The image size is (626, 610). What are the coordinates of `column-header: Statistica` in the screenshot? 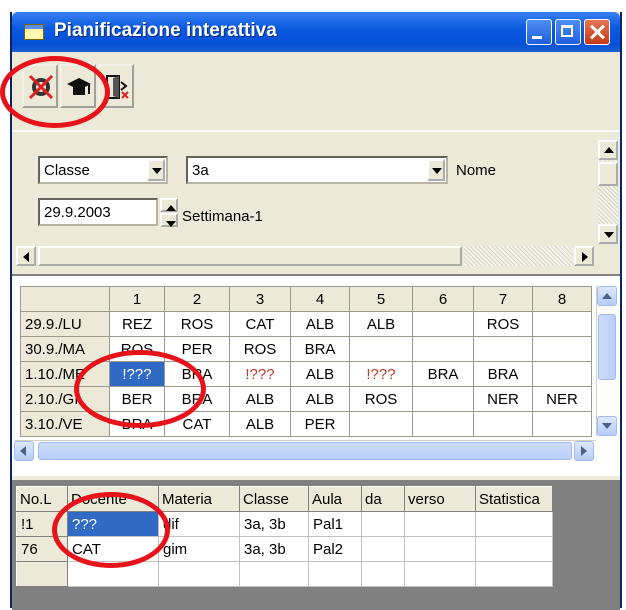 It's located at (514, 499).